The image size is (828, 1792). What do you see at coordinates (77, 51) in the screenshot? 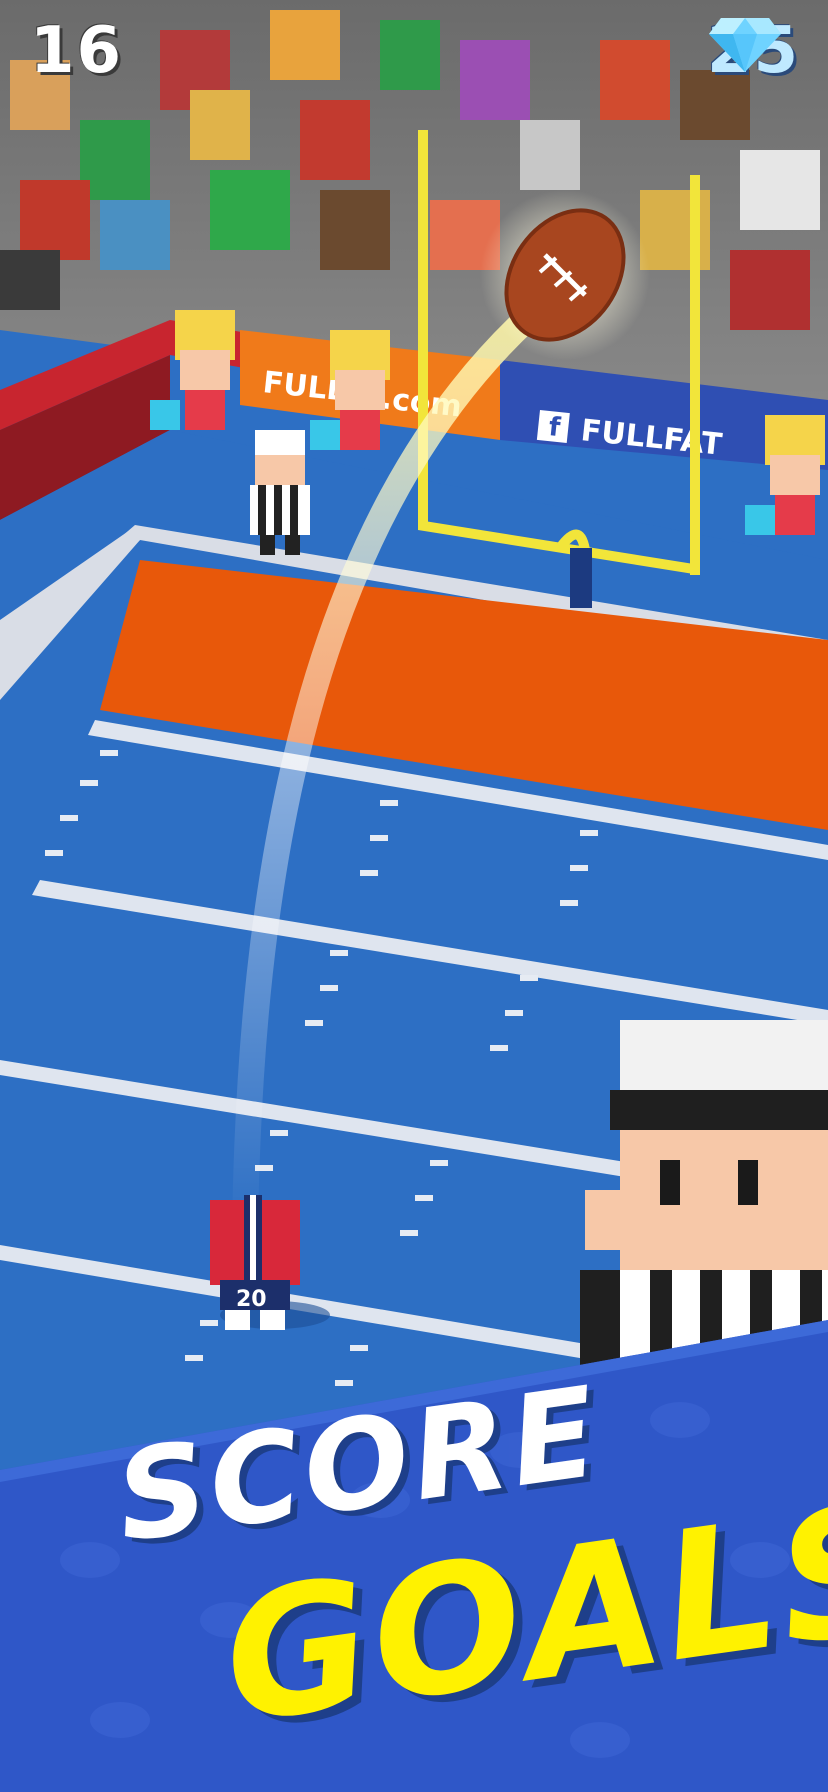
I see `score-counter: 16` at bounding box center [77, 51].